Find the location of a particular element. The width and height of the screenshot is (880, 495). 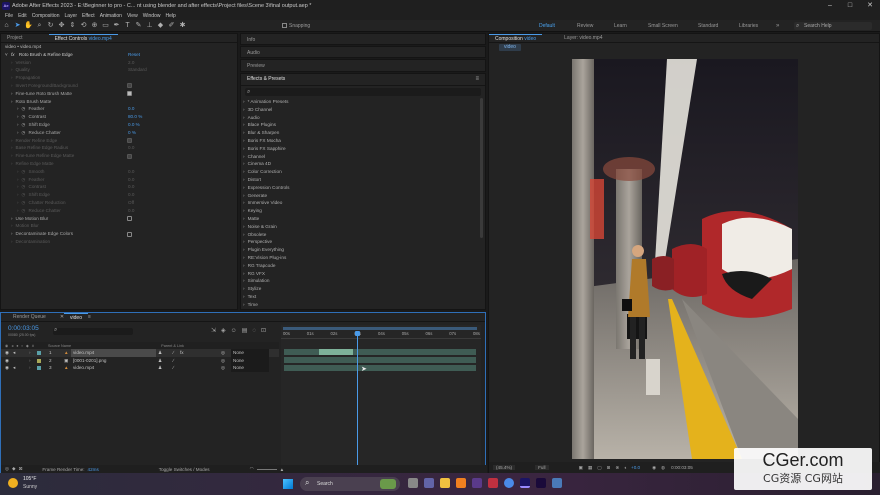

maximize-button: □ is located at coordinates (850, 6).